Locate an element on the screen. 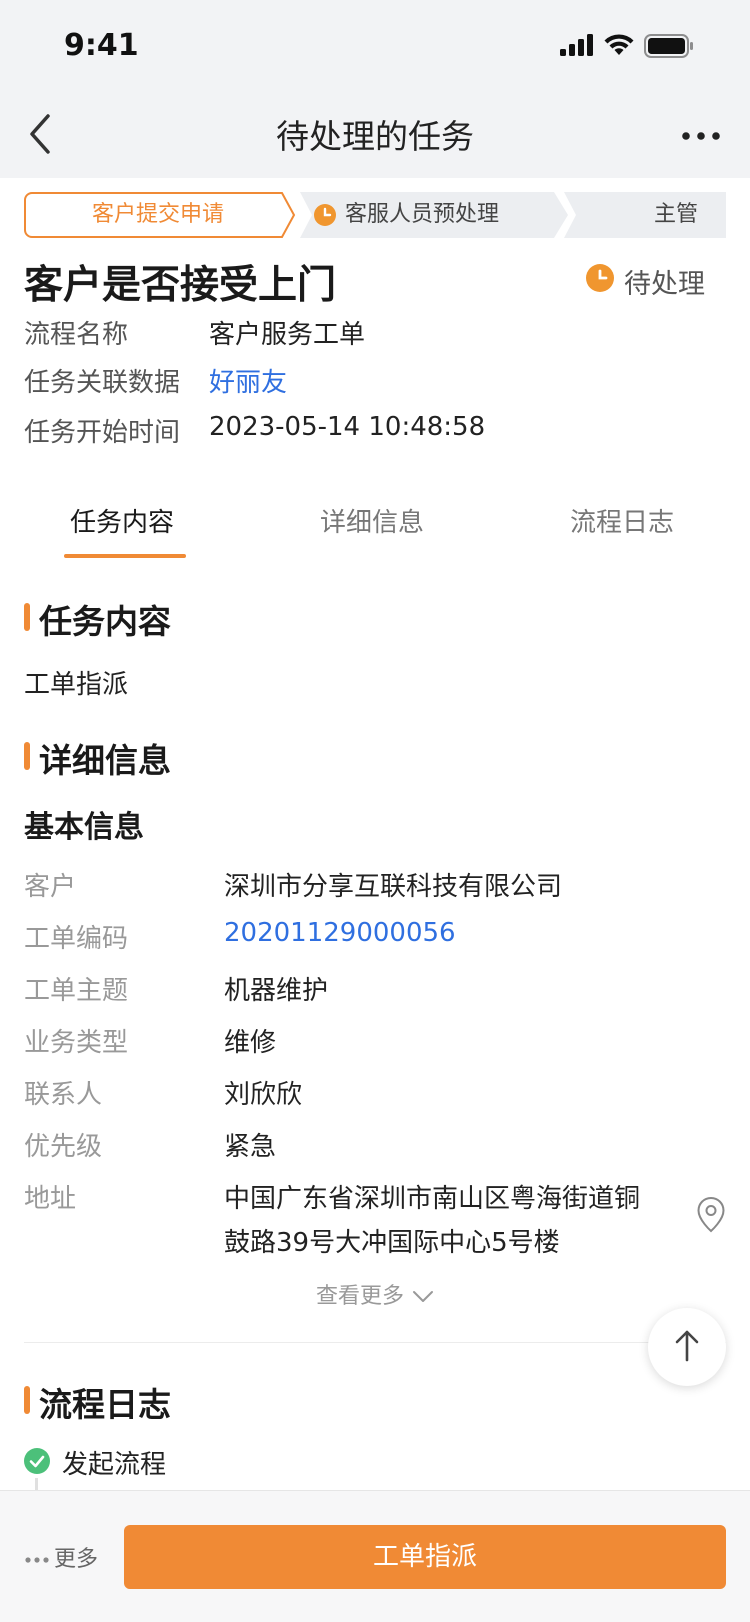 The width and height of the screenshot is (750, 1622). detail-value: 机器维护 is located at coordinates (276, 991).